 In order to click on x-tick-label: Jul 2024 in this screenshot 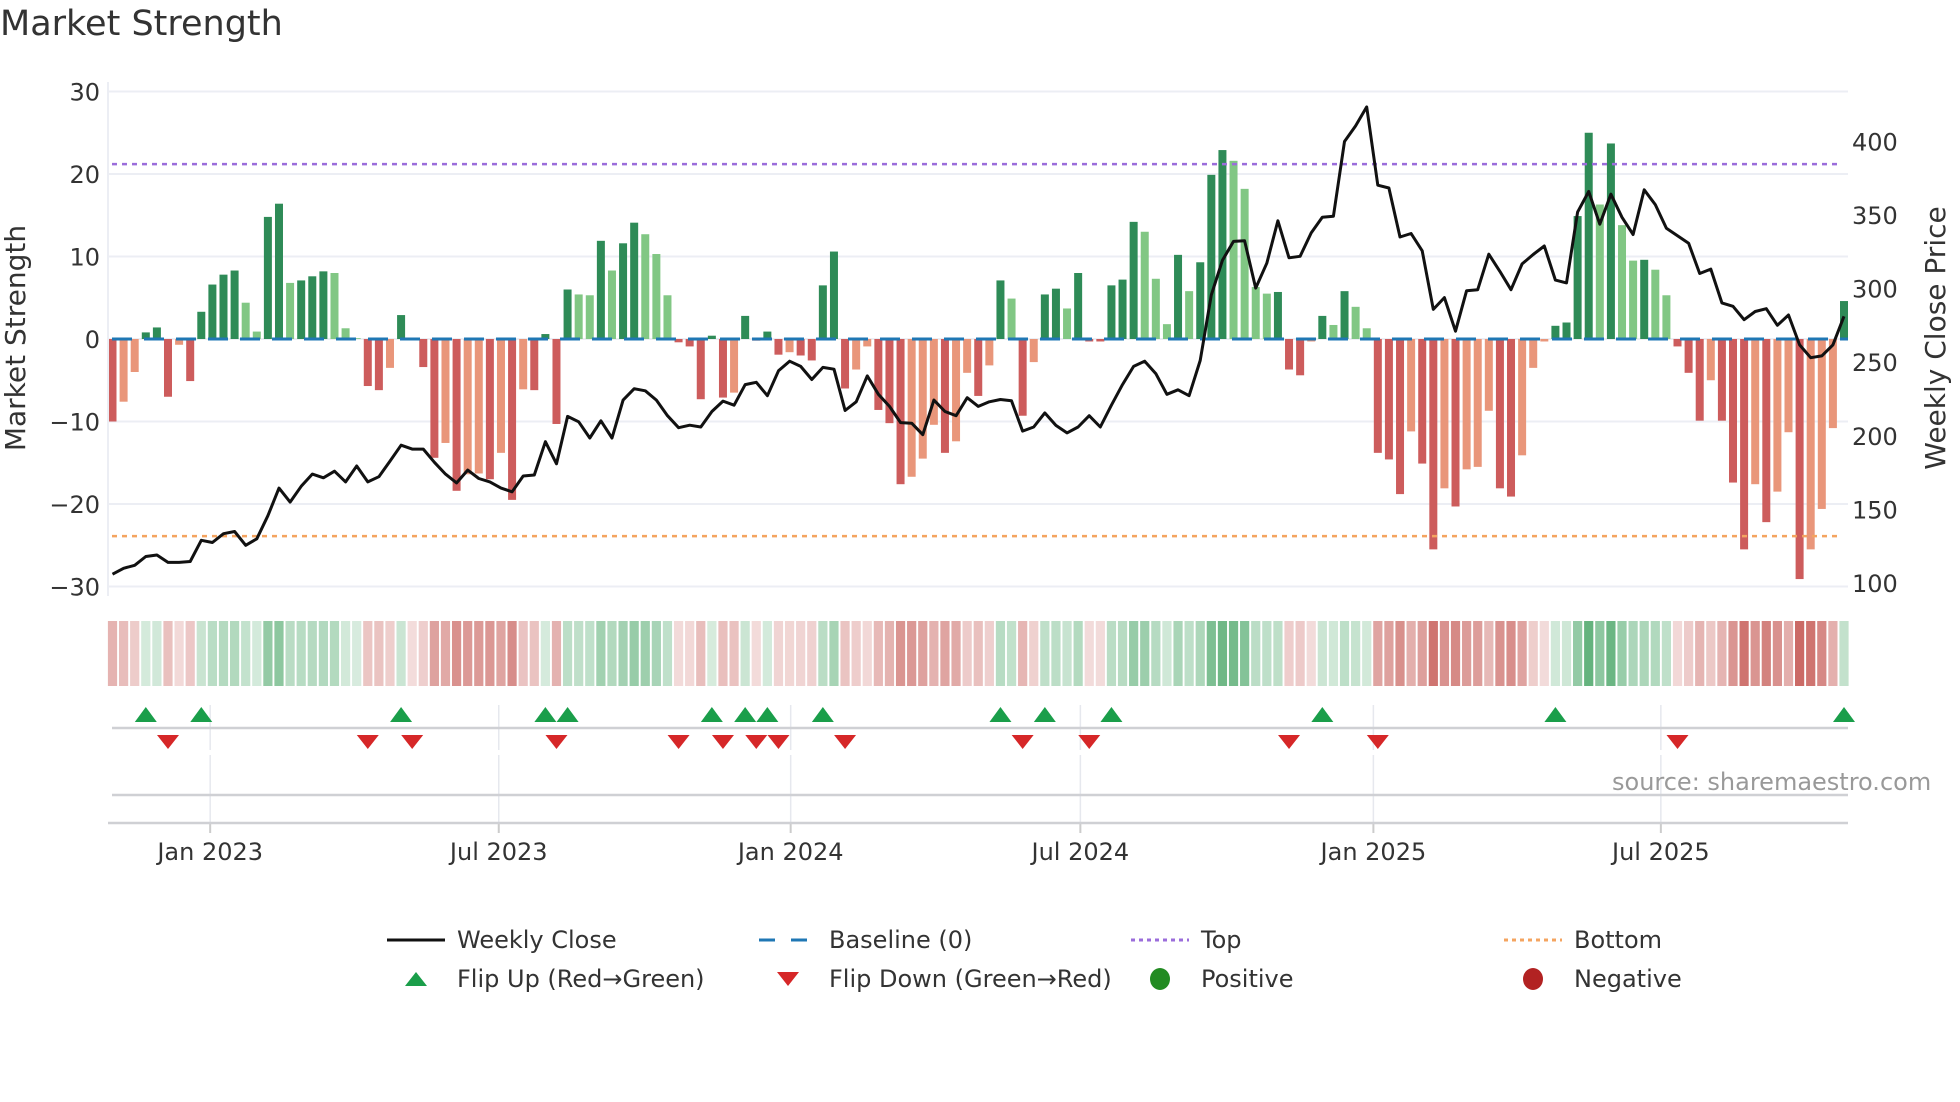, I will do `click(1080, 852)`.